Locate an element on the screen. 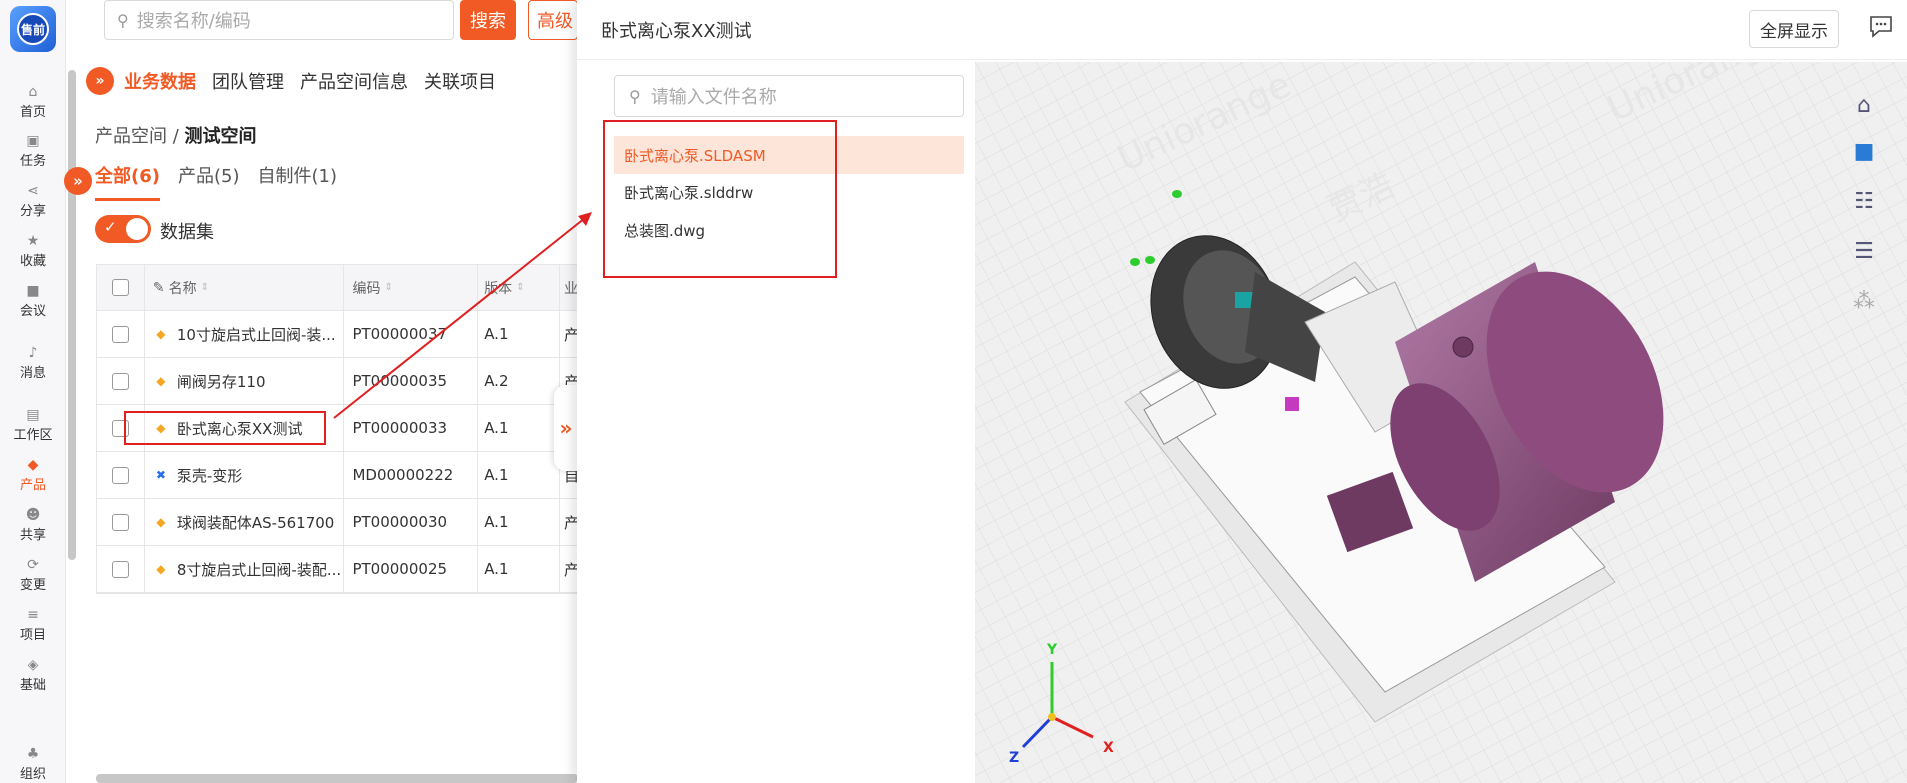 Image resolution: width=1907 pixels, height=783 pixels. row-code: PT00000030 is located at coordinates (400, 522).